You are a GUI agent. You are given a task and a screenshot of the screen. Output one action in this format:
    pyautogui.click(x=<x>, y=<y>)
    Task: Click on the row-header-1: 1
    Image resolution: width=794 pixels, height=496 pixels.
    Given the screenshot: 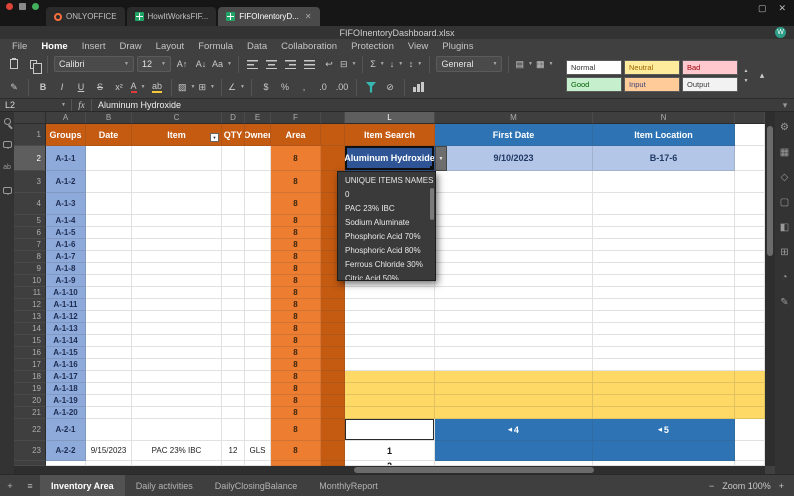 What is the action you would take?
    pyautogui.click(x=30, y=135)
    